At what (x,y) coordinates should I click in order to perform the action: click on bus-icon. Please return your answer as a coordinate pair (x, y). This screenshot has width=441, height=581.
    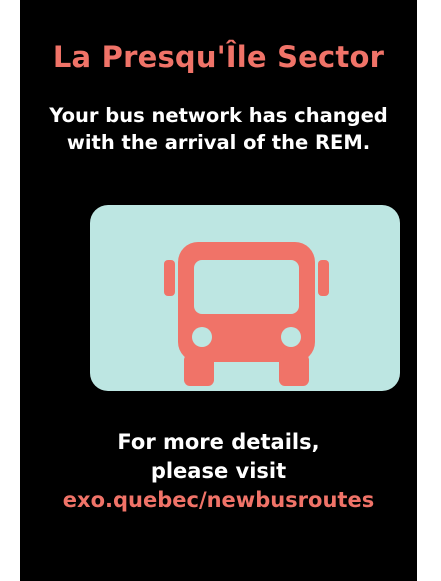
    Looking at the image, I should click on (246, 314).